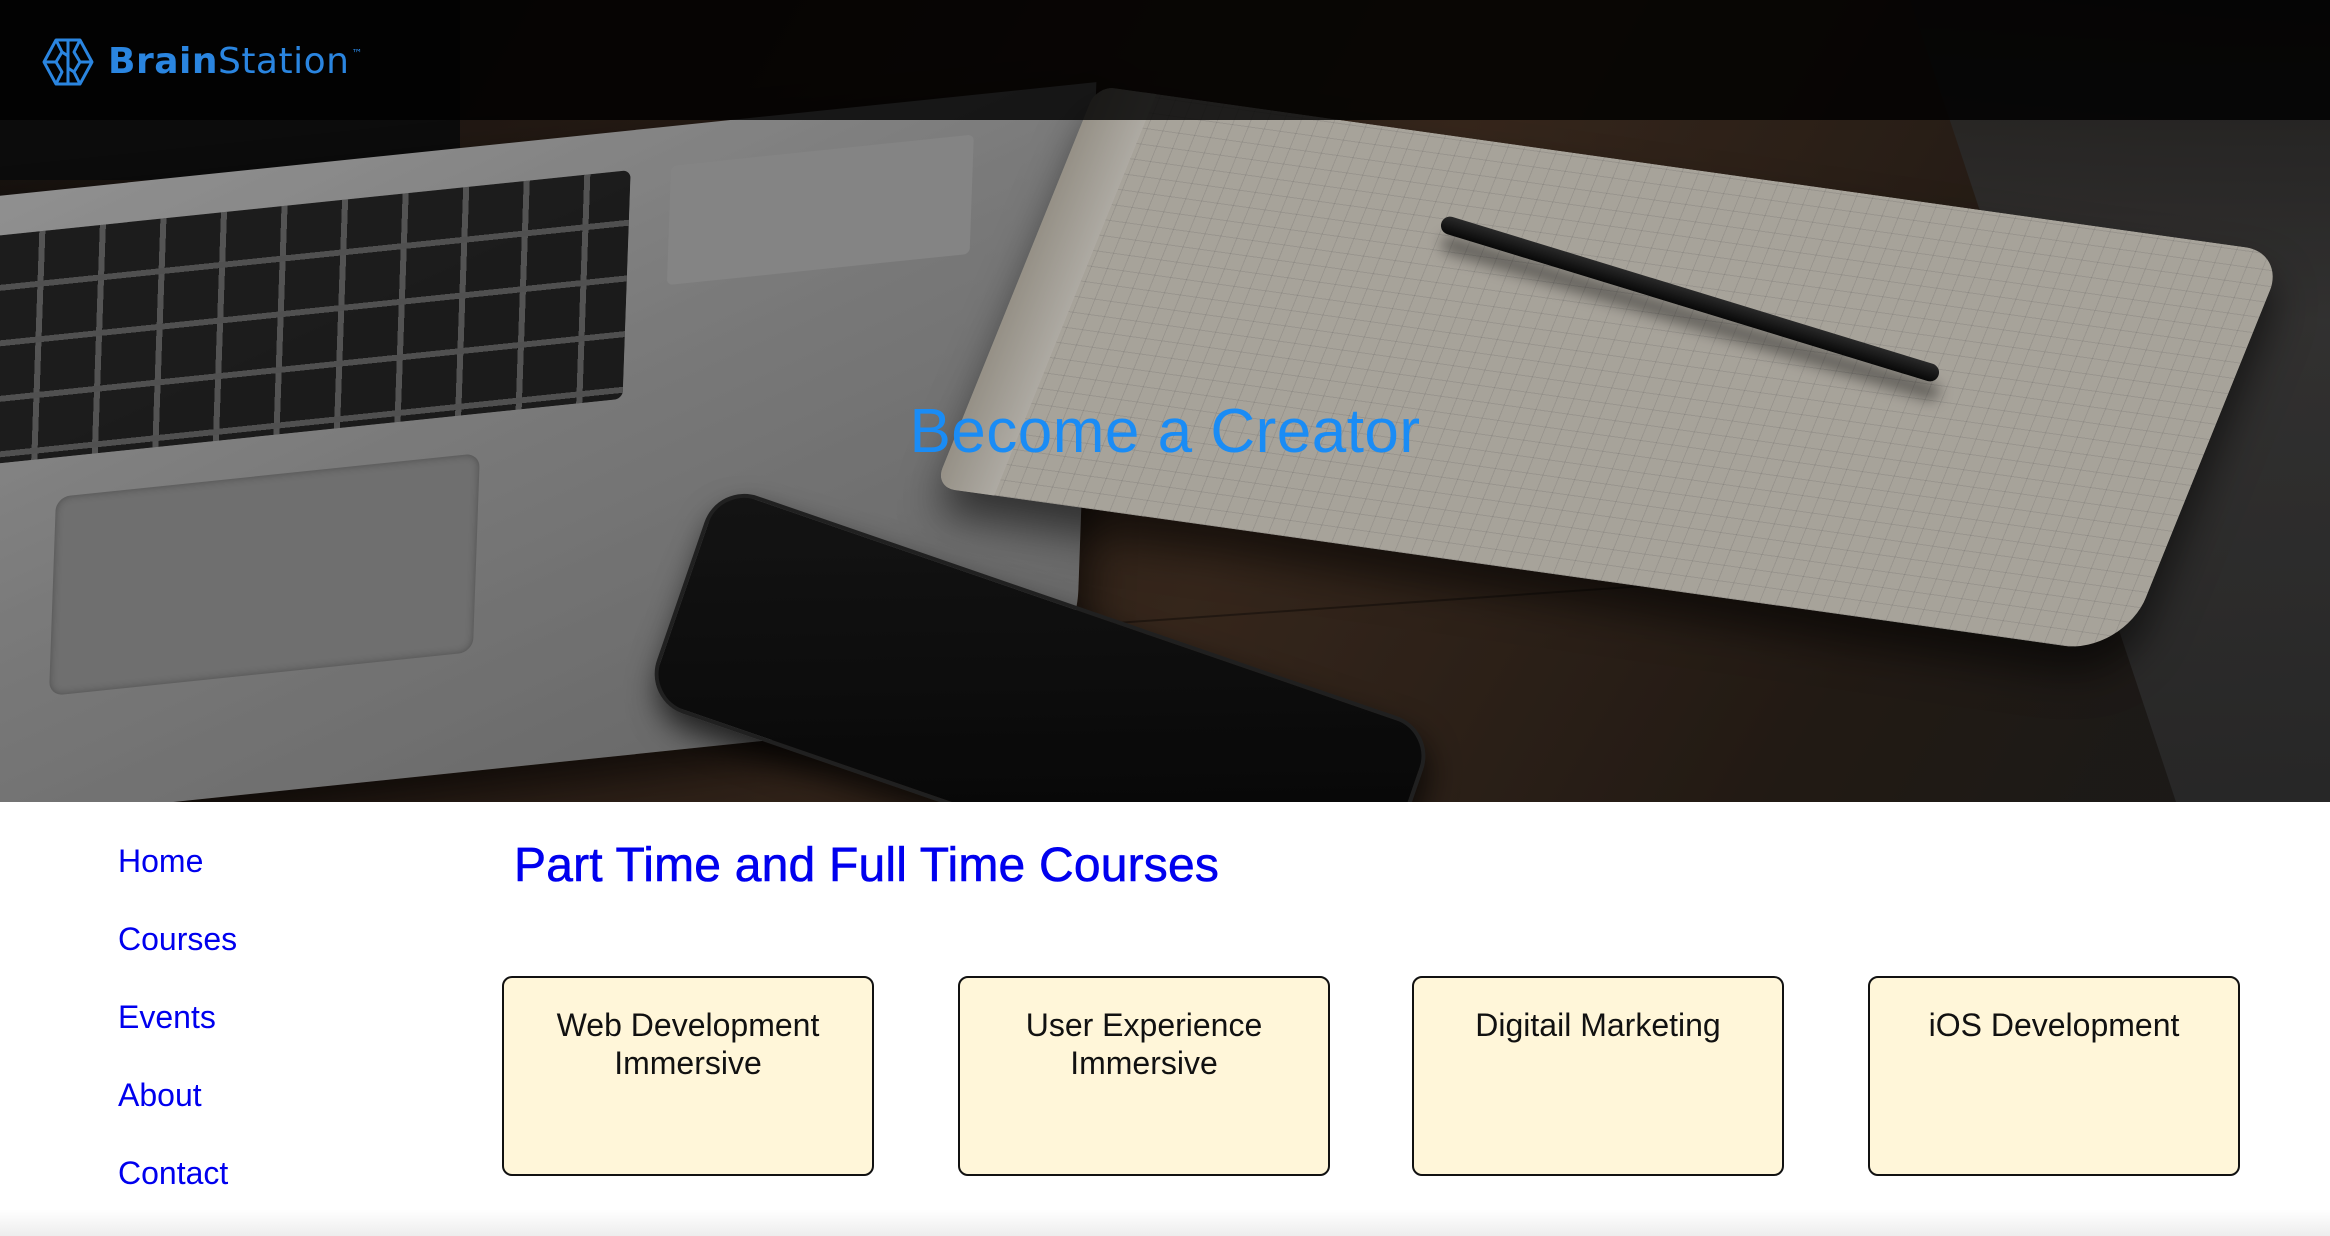 This screenshot has height=1236, width=2330. Describe the element at coordinates (1144, 1025) in the screenshot. I see `course-card-title: User Experience` at that location.